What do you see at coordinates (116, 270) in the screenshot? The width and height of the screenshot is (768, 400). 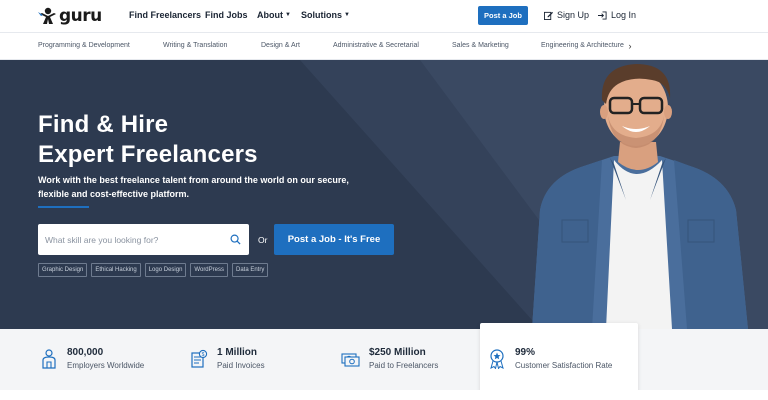 I see `tag-ethical-hacking: Ethical Hacking` at bounding box center [116, 270].